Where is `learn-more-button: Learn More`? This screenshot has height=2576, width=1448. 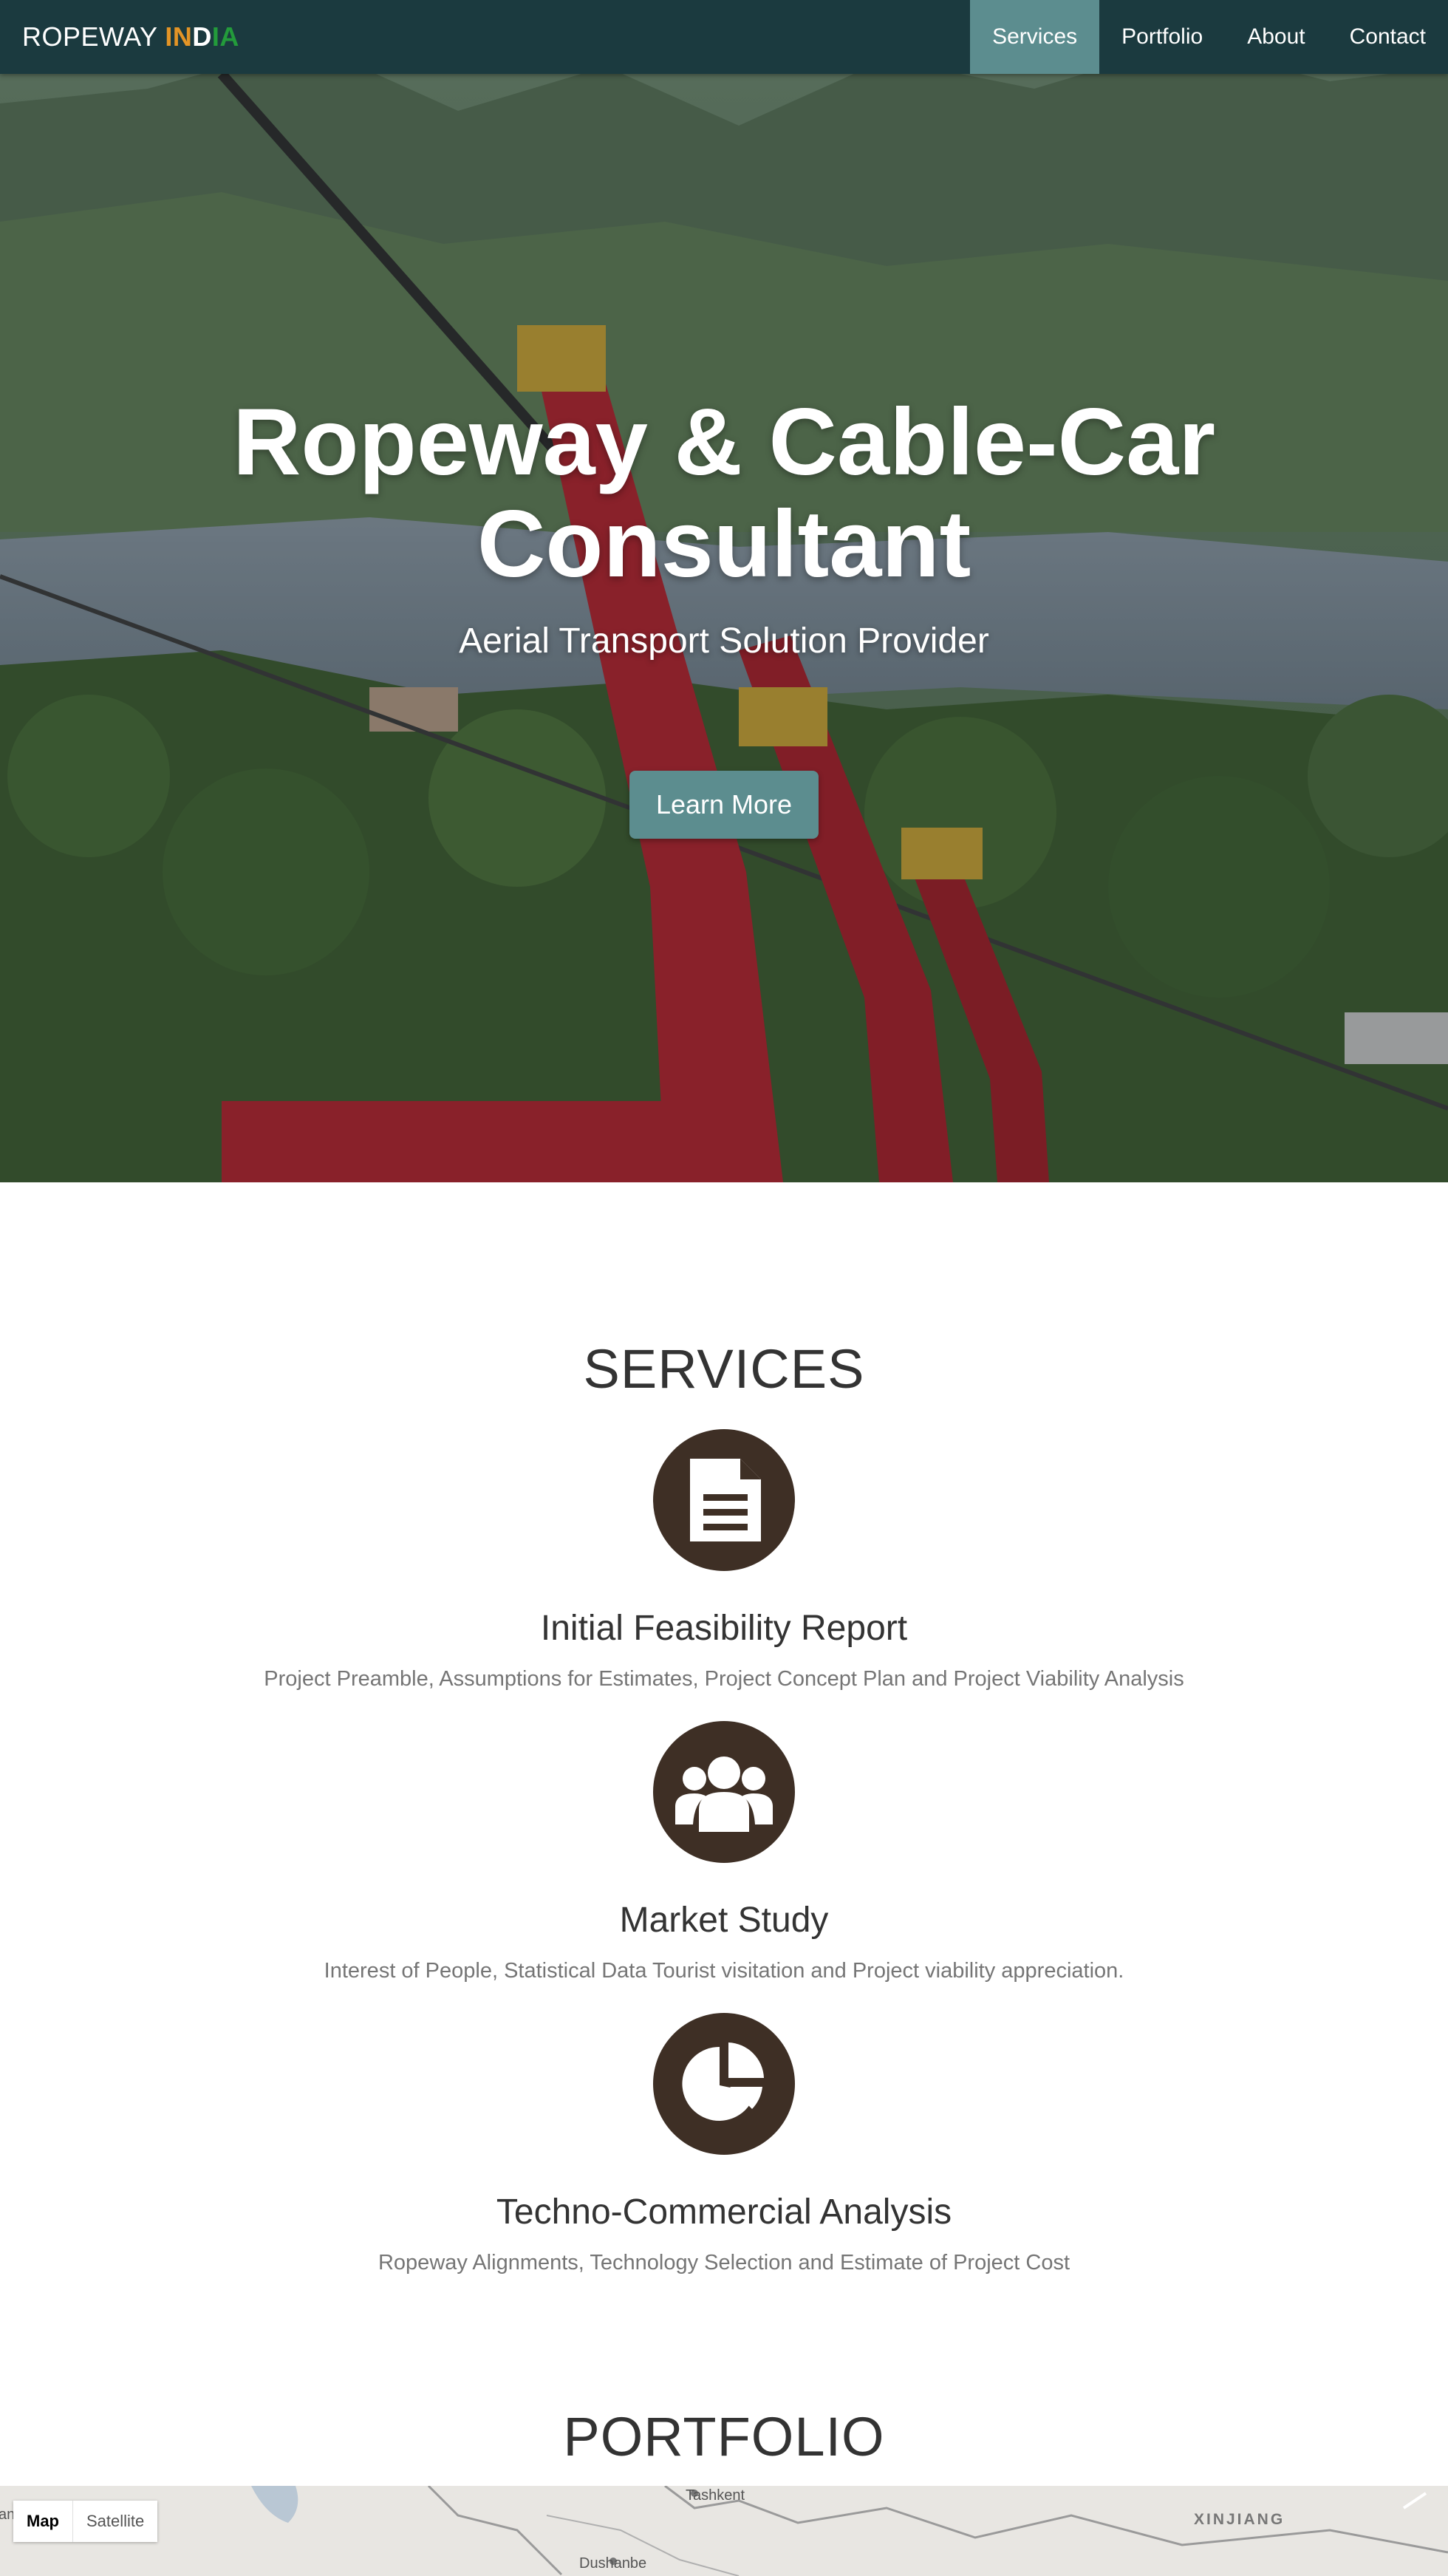 learn-more-button: Learn More is located at coordinates (724, 805).